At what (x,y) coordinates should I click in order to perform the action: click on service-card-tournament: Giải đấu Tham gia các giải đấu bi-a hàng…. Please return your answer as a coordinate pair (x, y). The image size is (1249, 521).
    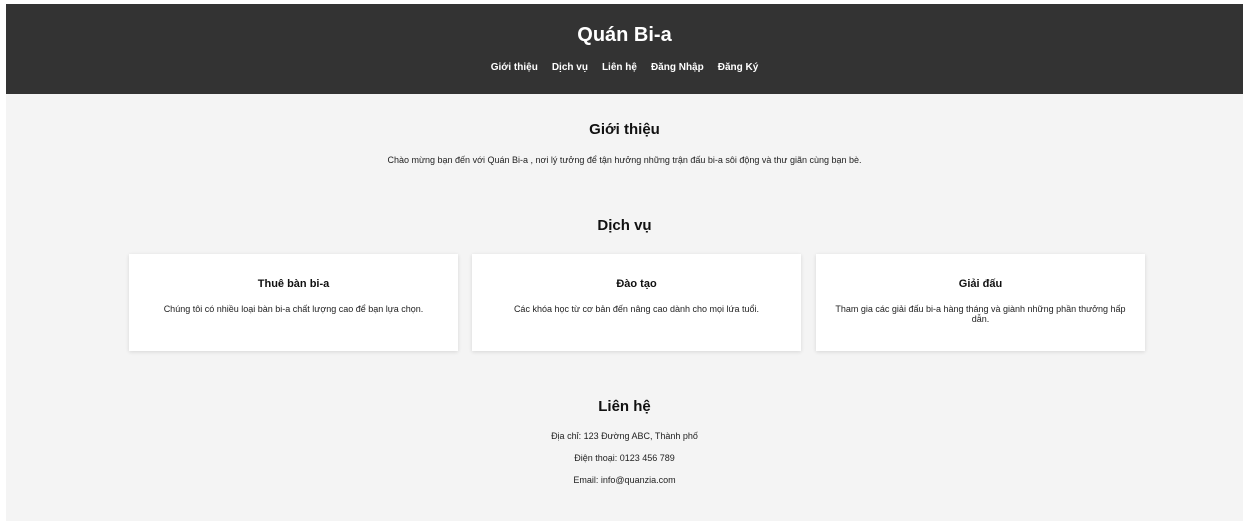
    Looking at the image, I should click on (980, 302).